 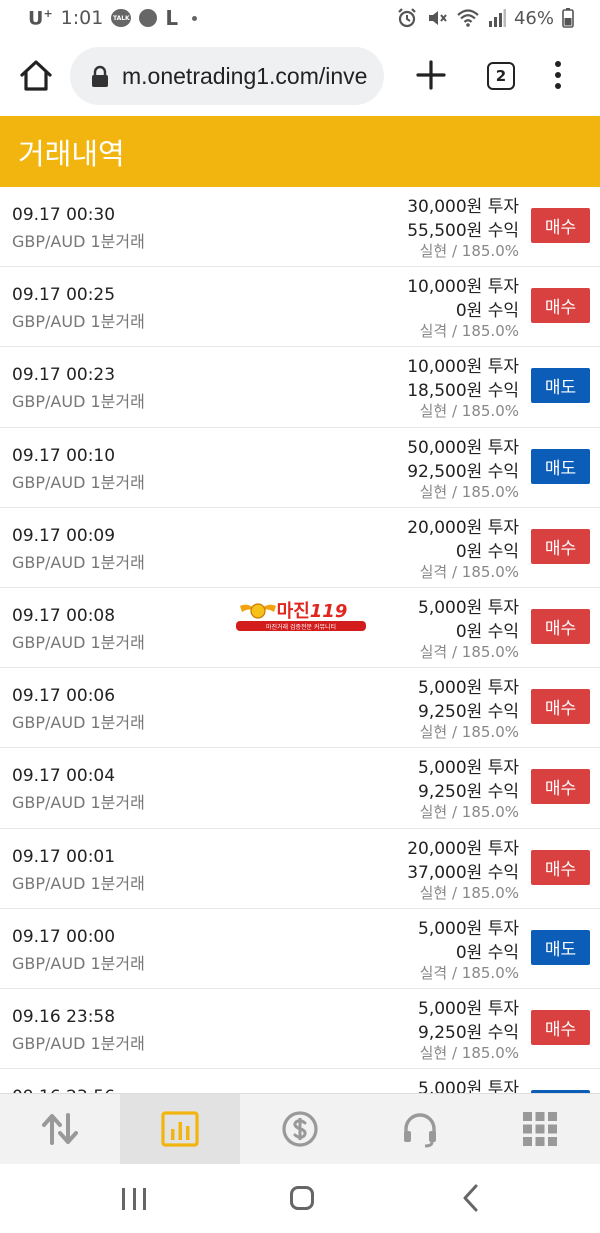 I want to click on trade-profit: 18,500원 수익, so click(x=463, y=391).